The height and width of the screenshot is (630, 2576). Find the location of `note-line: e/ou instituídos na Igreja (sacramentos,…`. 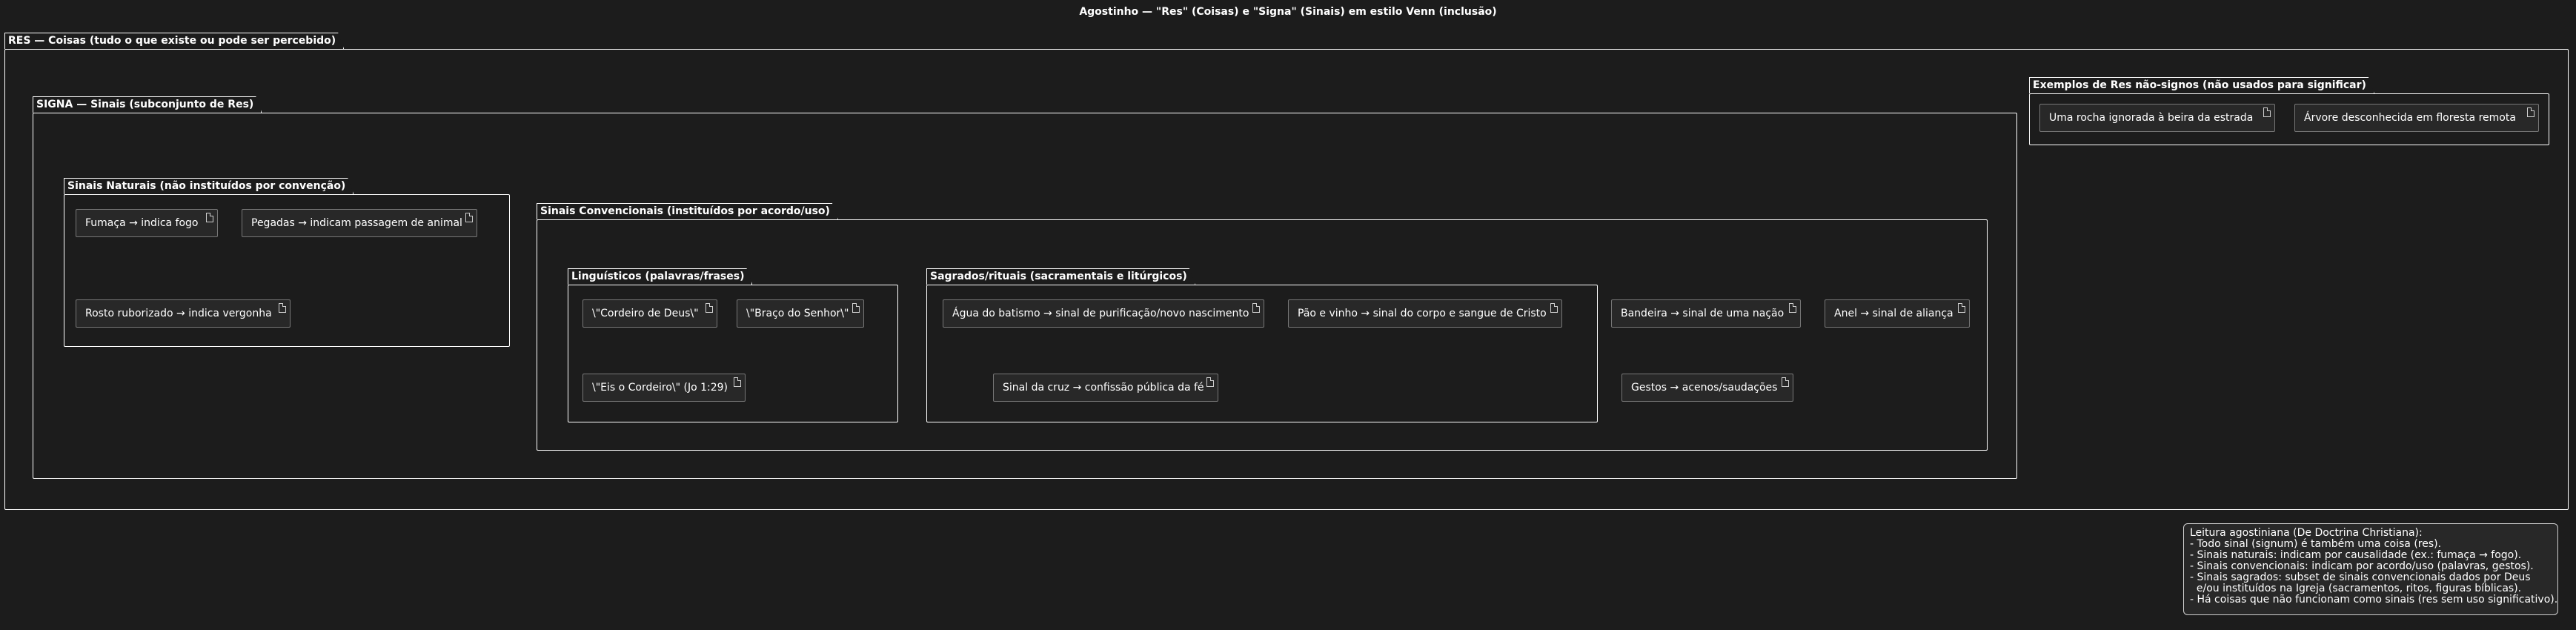

note-line: e/ou instituídos na Igreja (sacramentos,… is located at coordinates (2356, 588).